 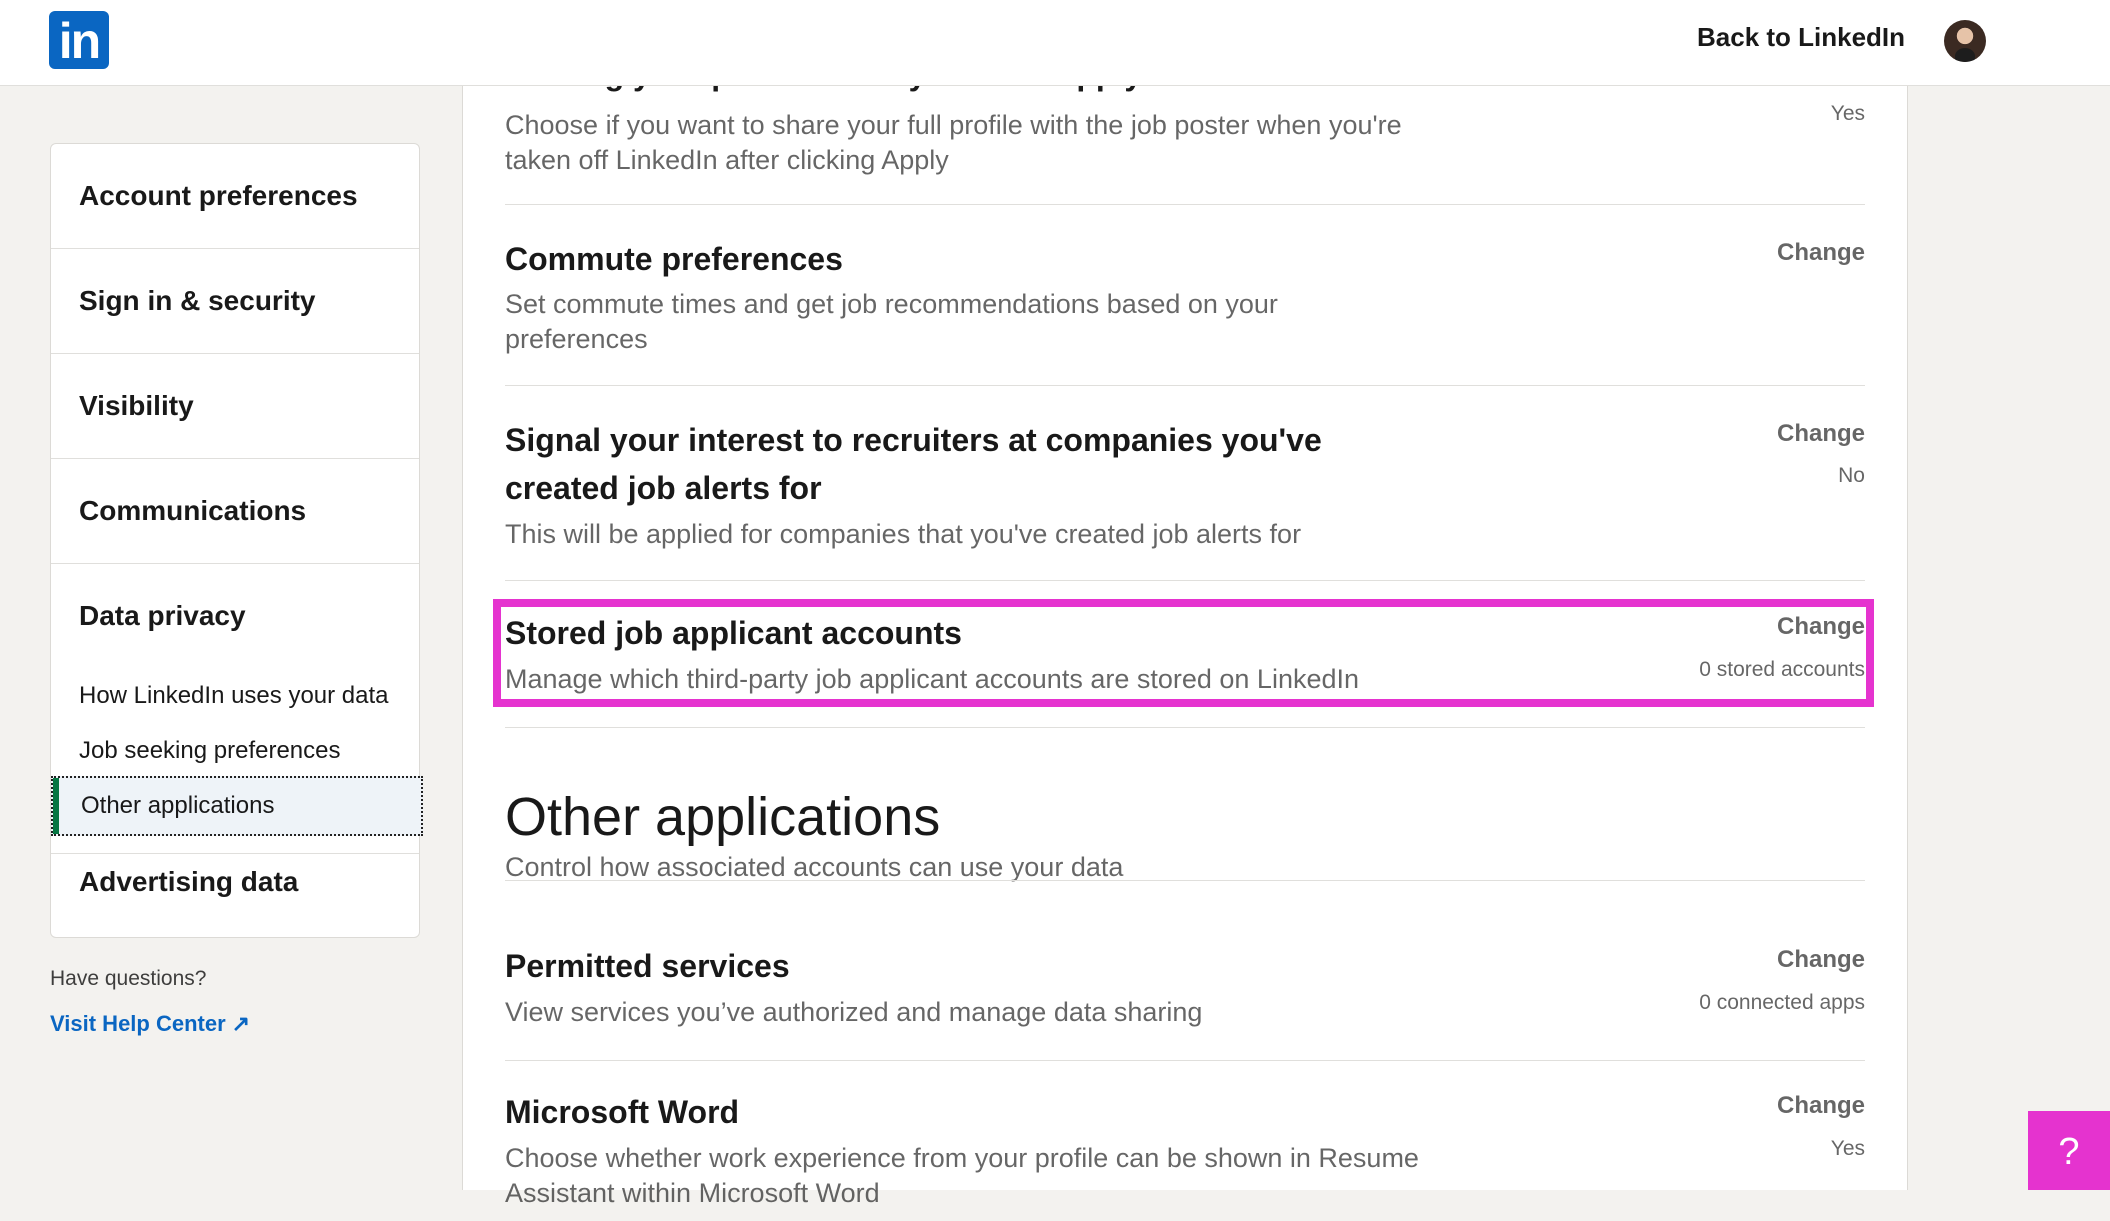 I want to click on sidebar-item-account-preferences: Account preferences, so click(x=235, y=196).